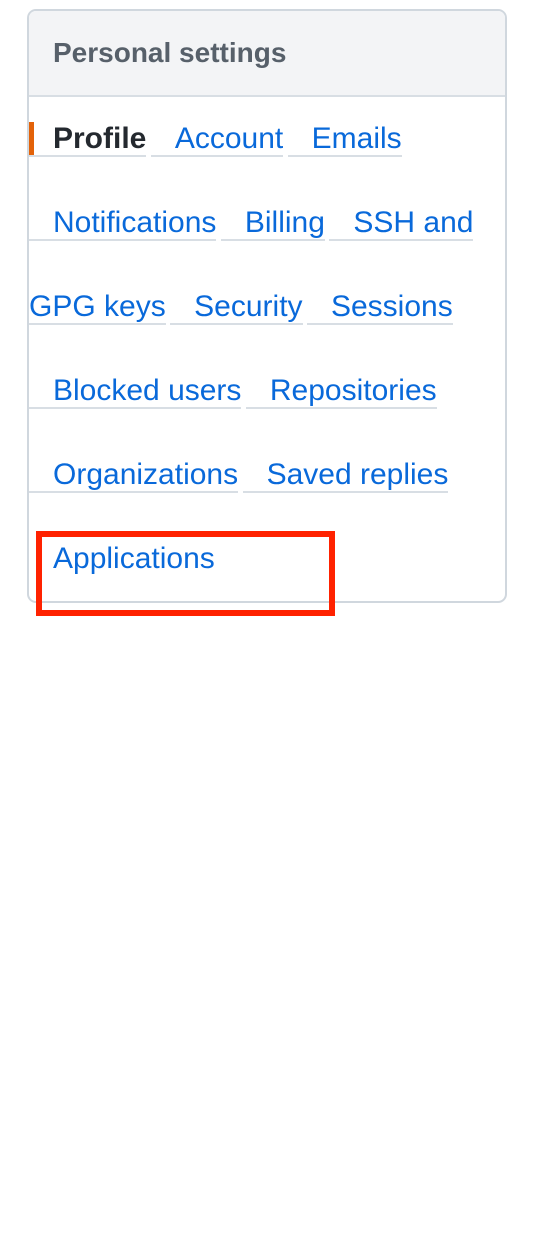 This screenshot has width=554, height=1244. Describe the element at coordinates (341, 391) in the screenshot. I see `menu-item-repositories: Repositories` at that location.